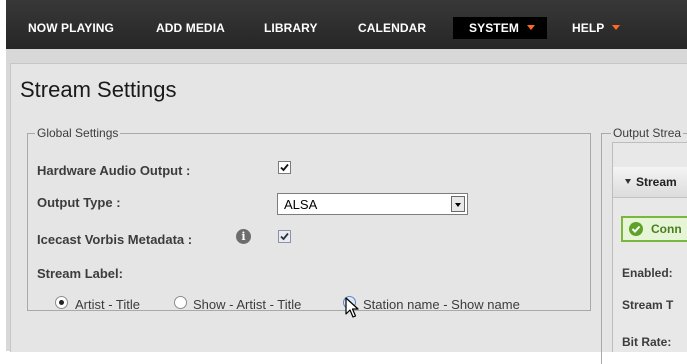 The image size is (687, 364). I want to click on nav-label: ADD MEDIA, so click(190, 28).